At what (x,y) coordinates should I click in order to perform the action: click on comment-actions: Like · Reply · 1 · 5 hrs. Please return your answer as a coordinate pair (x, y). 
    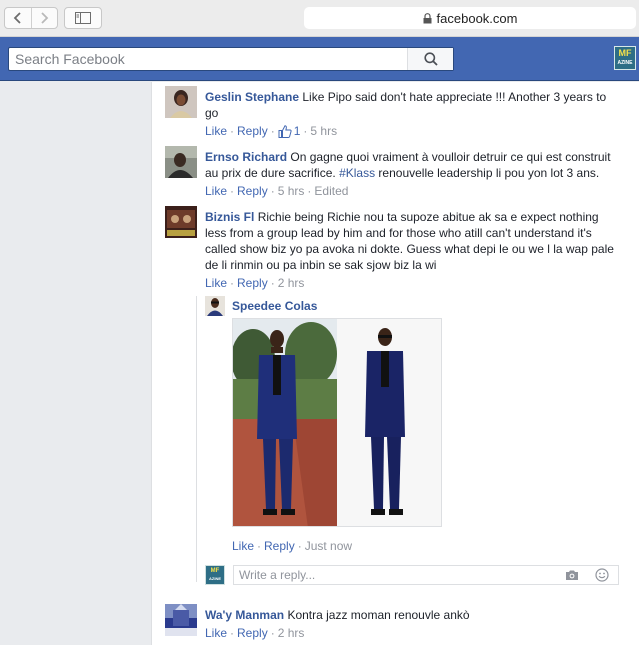
    Looking at the image, I should click on (271, 131).